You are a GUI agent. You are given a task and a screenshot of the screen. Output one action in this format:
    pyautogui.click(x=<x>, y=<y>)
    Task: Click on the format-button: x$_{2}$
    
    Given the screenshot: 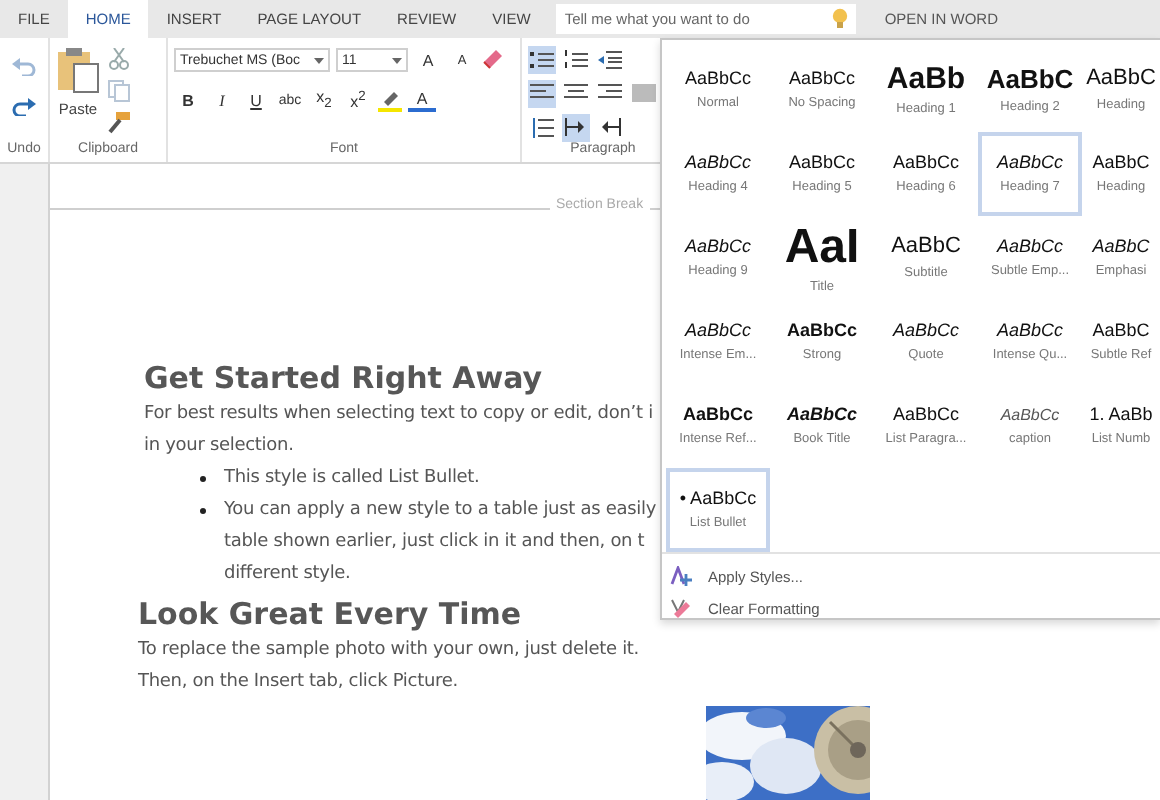 What is the action you would take?
    pyautogui.click(x=324, y=100)
    